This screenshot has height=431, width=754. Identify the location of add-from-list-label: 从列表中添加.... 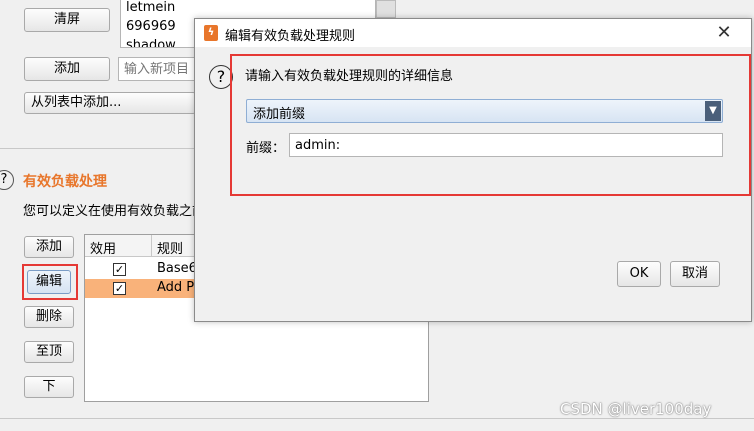
(76, 102).